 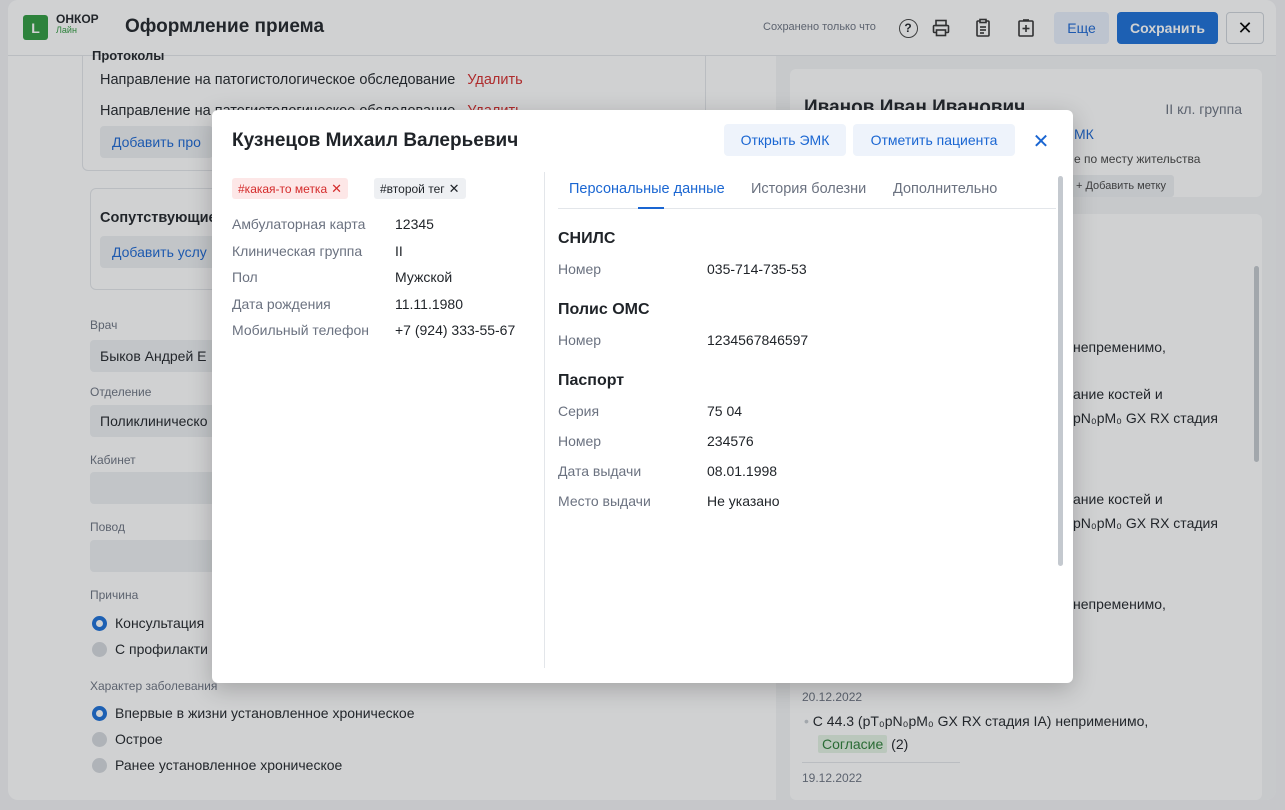 What do you see at coordinates (945, 189) in the screenshot?
I see `tab-additional: Дополнительно` at bounding box center [945, 189].